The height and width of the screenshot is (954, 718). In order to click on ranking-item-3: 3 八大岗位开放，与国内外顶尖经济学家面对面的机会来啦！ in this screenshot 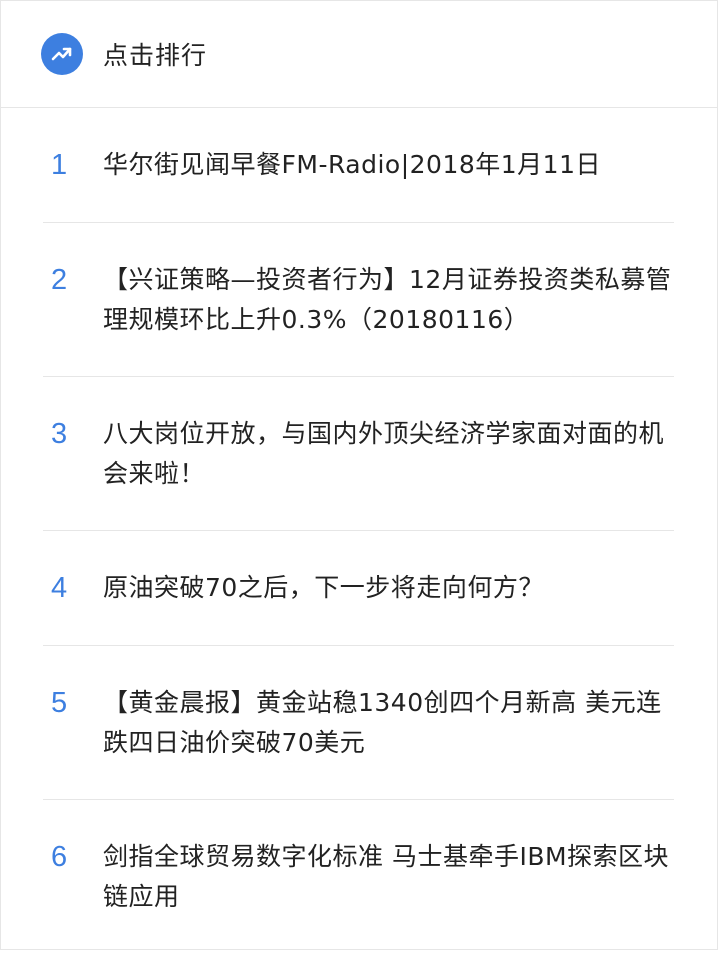, I will do `click(358, 454)`.